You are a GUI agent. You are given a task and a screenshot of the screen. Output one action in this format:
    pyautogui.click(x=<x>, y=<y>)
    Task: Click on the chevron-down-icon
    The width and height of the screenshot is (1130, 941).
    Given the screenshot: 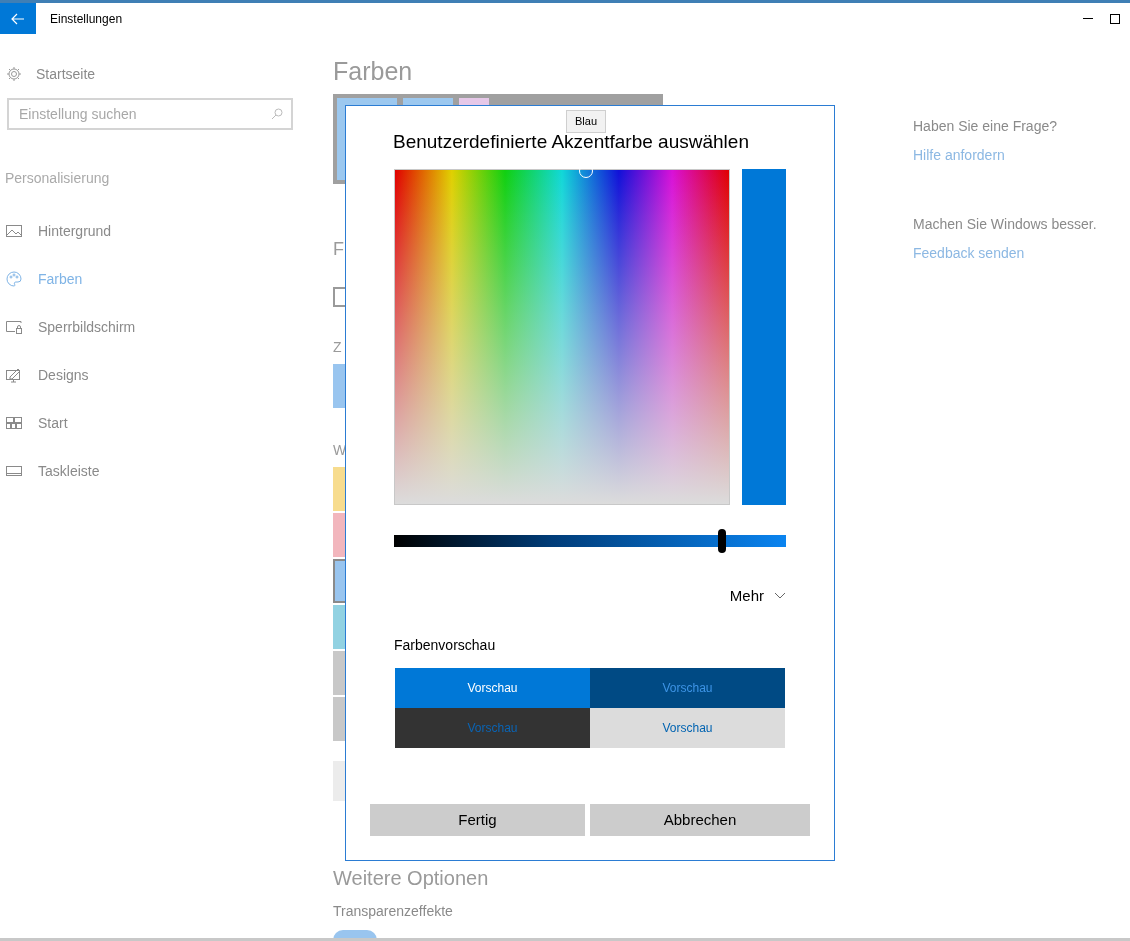 What is the action you would take?
    pyautogui.click(x=780, y=596)
    